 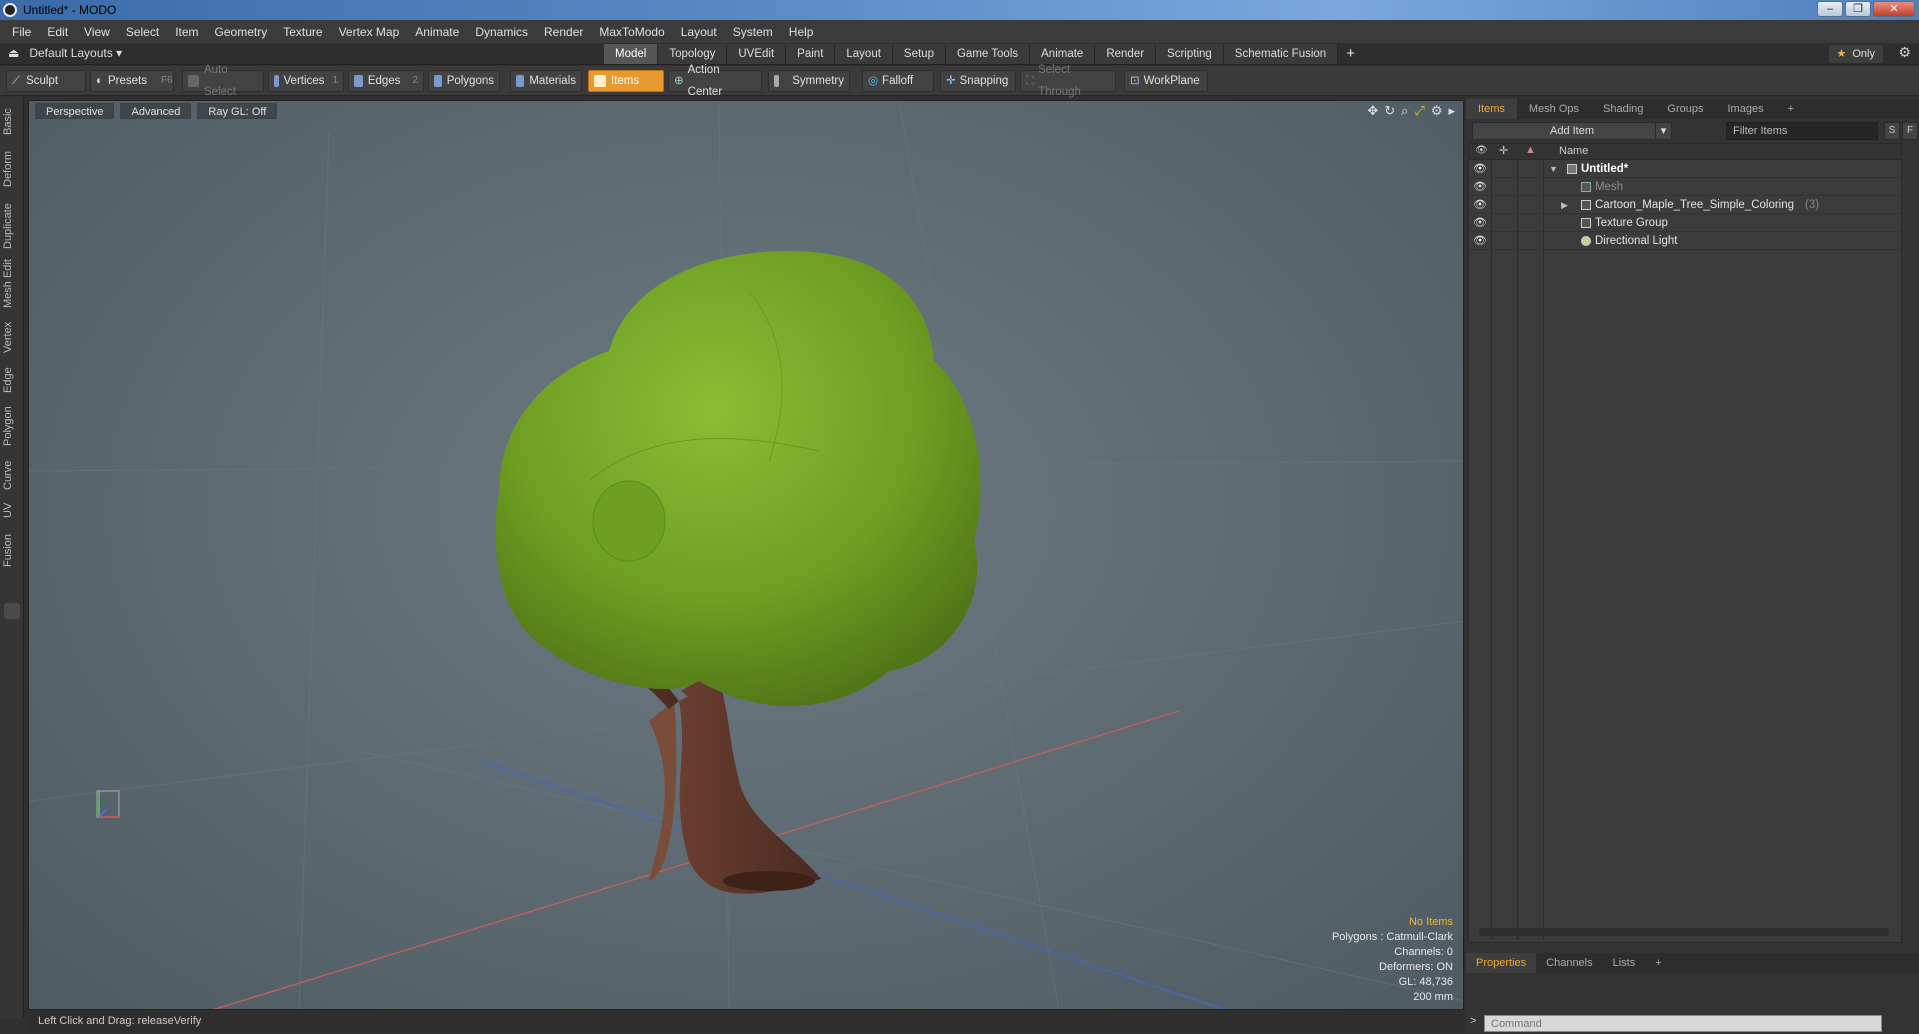 What do you see at coordinates (1491, 109) in the screenshot?
I see `tab-items: Items` at bounding box center [1491, 109].